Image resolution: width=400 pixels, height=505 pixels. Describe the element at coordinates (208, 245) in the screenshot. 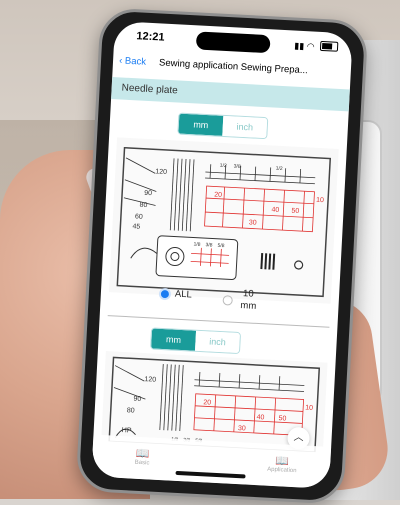

I see `small-mark: 3/8` at that location.